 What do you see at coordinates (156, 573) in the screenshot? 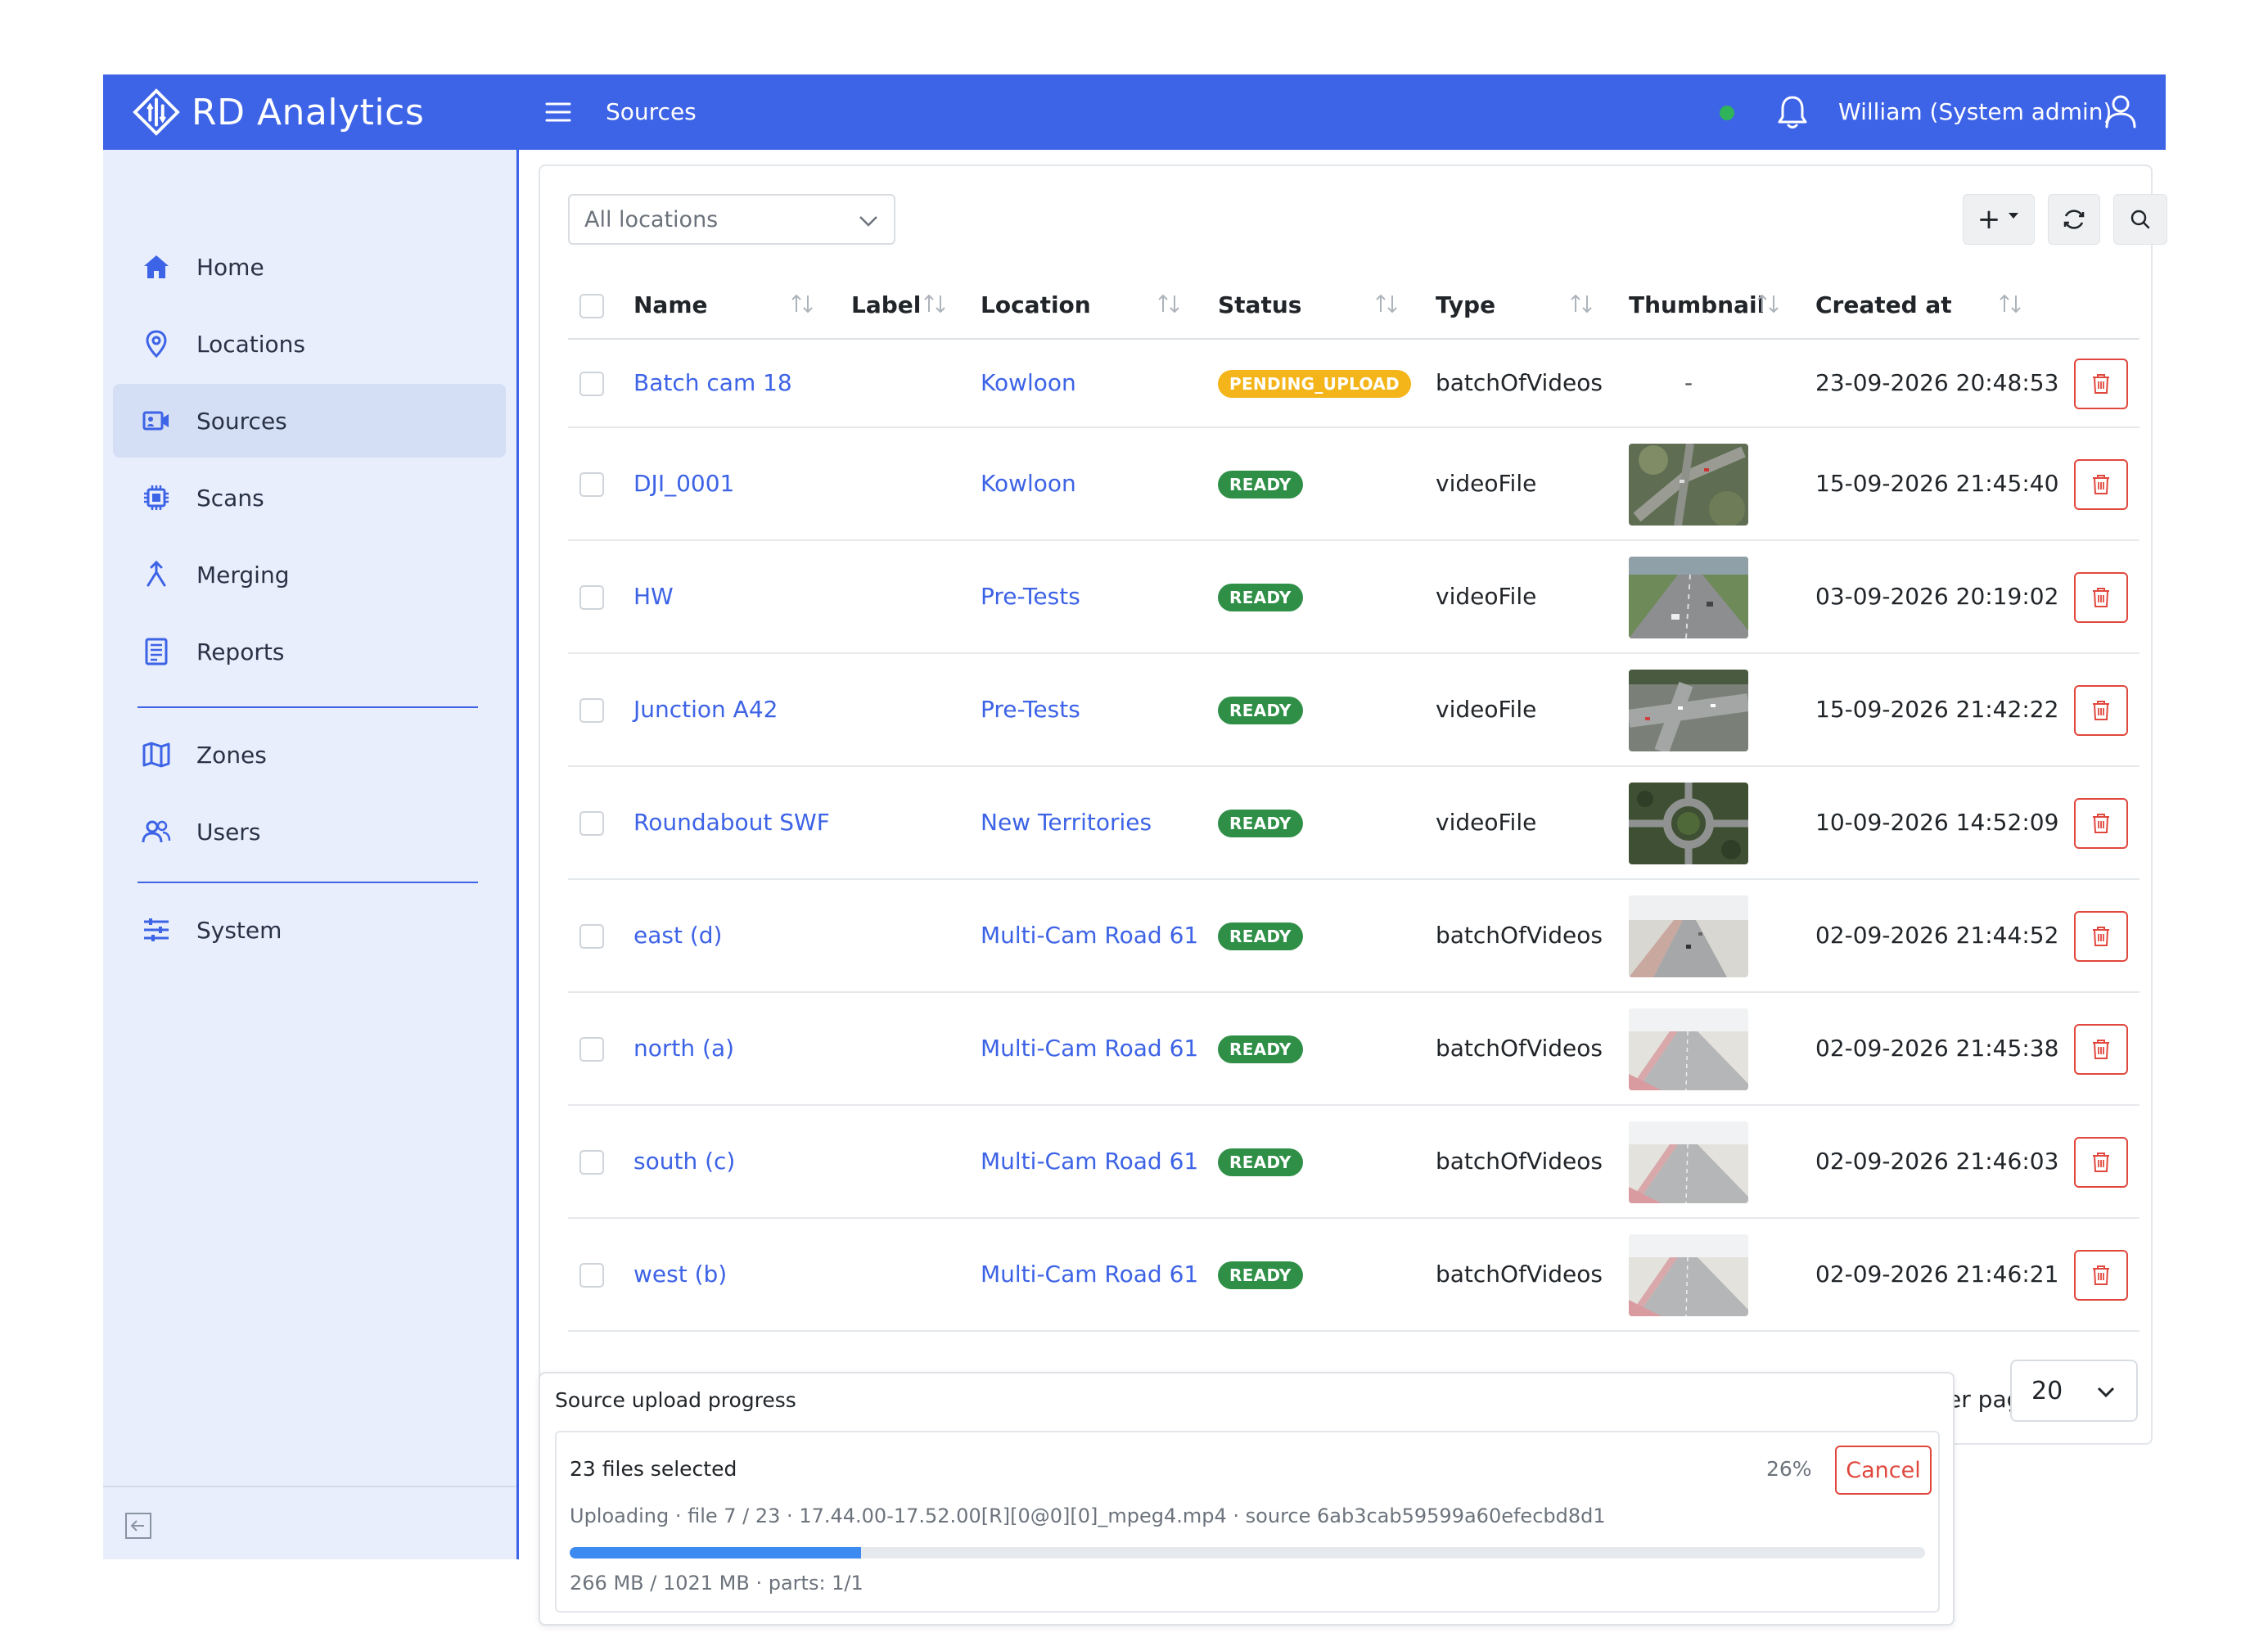
I see `merge-icon` at bounding box center [156, 573].